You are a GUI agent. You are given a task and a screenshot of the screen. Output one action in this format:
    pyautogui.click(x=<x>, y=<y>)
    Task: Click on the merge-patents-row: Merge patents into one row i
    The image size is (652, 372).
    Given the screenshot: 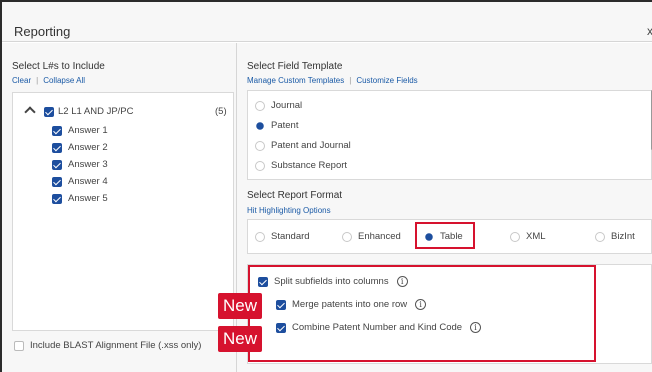 What is the action you would take?
    pyautogui.click(x=351, y=304)
    